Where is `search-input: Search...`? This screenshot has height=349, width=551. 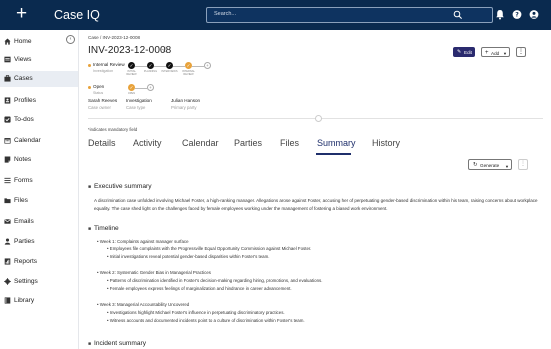 search-input: Search... is located at coordinates (349, 15).